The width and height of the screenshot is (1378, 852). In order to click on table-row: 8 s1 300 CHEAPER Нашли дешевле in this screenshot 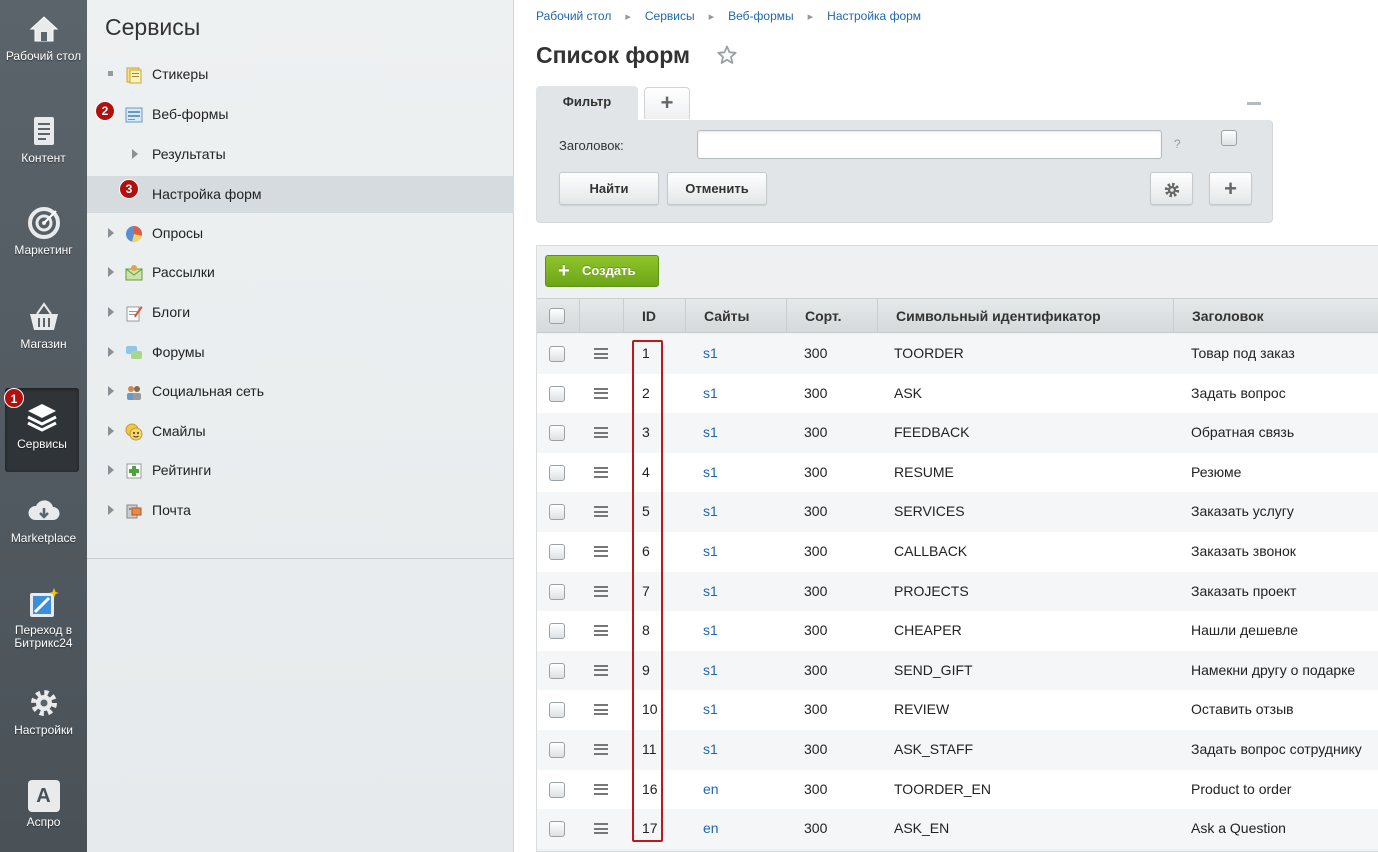, I will do `click(957, 631)`.